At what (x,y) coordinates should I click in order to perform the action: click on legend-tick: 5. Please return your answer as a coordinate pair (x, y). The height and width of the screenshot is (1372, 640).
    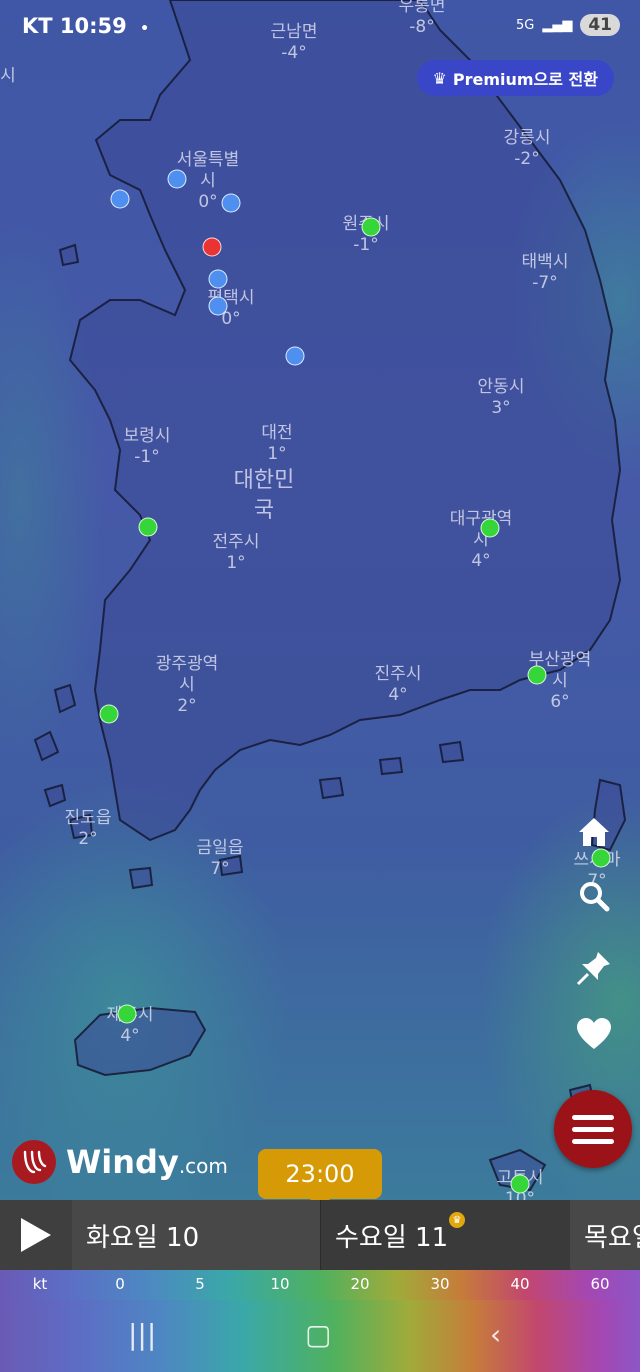
    Looking at the image, I should click on (200, 1284).